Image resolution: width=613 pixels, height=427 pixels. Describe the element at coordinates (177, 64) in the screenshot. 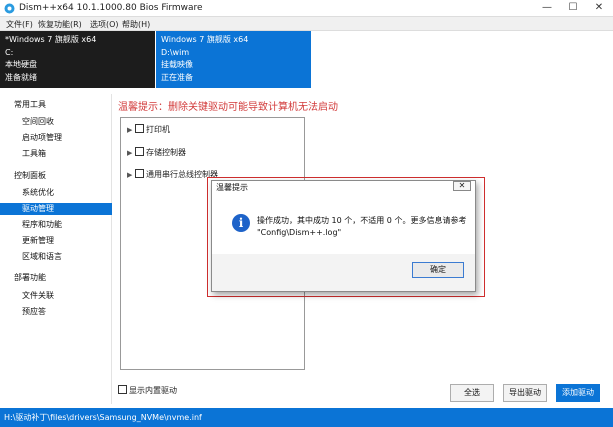

I see `session-type: 挂载映像` at that location.